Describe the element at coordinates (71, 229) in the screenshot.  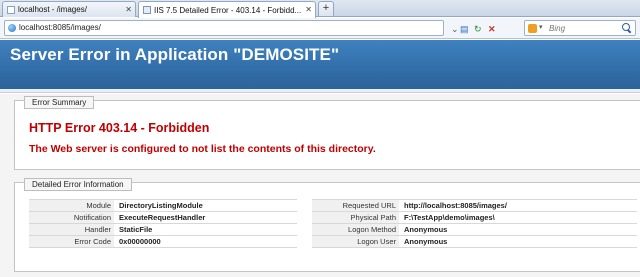
I see `detail-label: Handler` at that location.